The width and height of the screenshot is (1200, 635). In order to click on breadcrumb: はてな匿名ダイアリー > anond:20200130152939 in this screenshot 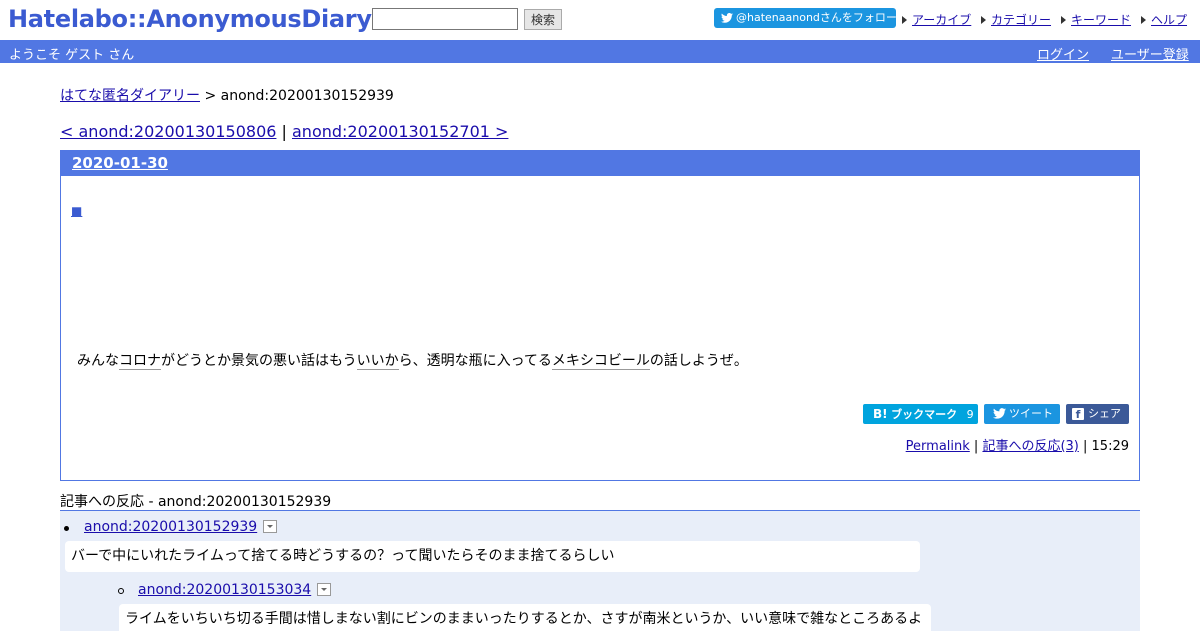, I will do `click(227, 95)`.